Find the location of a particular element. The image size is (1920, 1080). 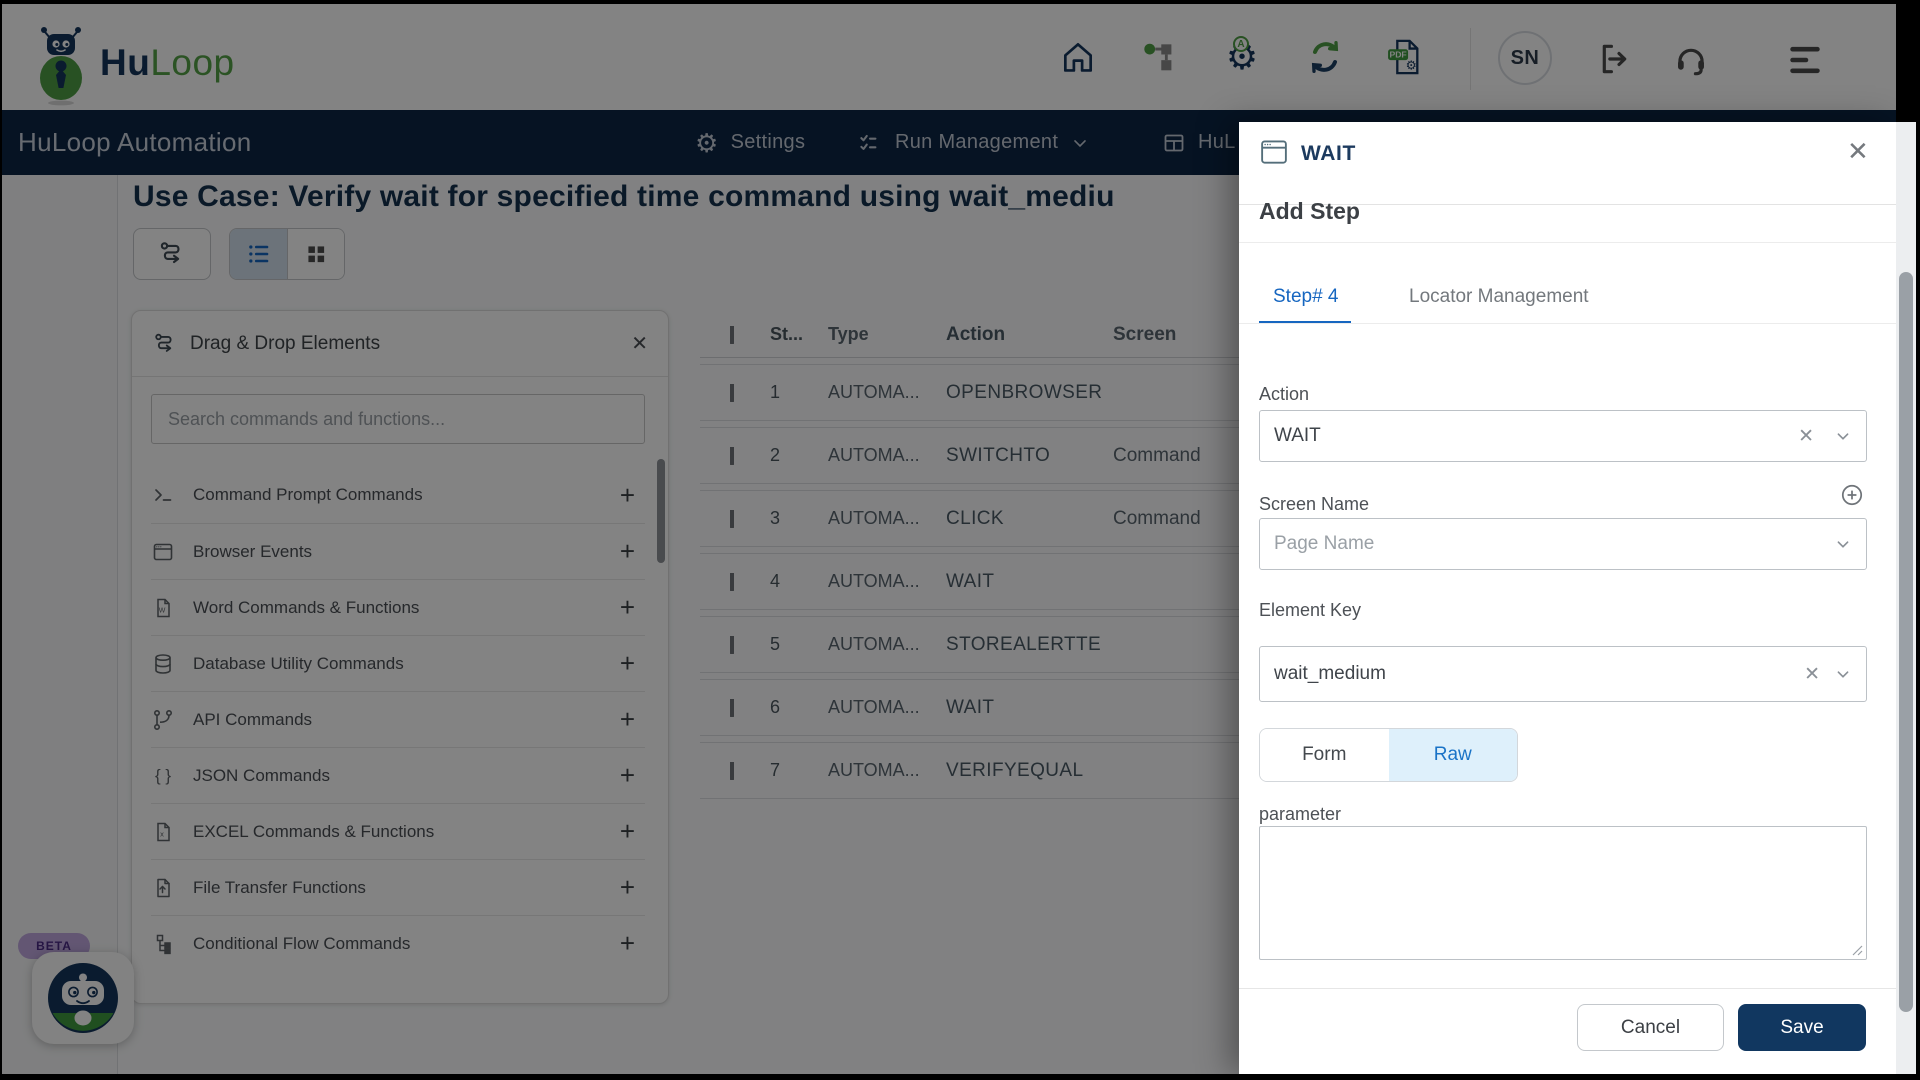

page-scrollbar-thumb is located at coordinates (1906, 642).